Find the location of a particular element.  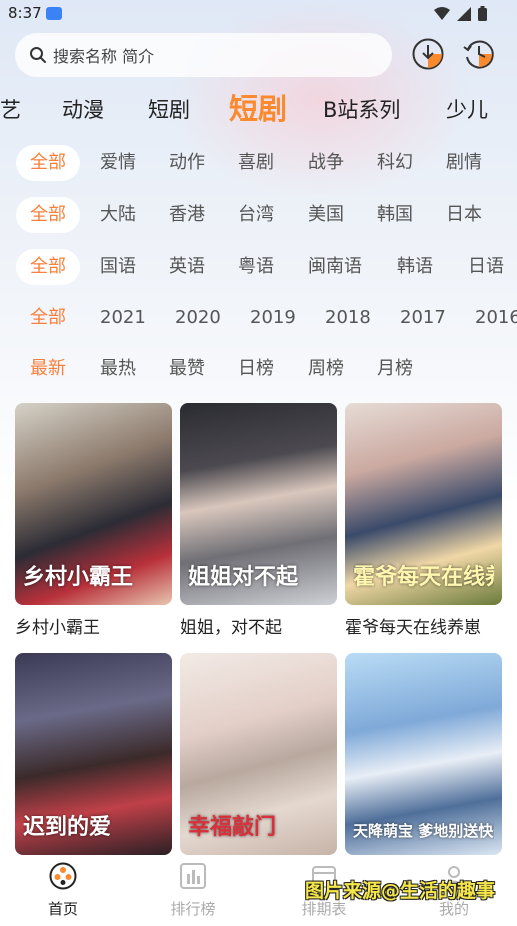

filter-chip: 日语 is located at coordinates (486, 267).